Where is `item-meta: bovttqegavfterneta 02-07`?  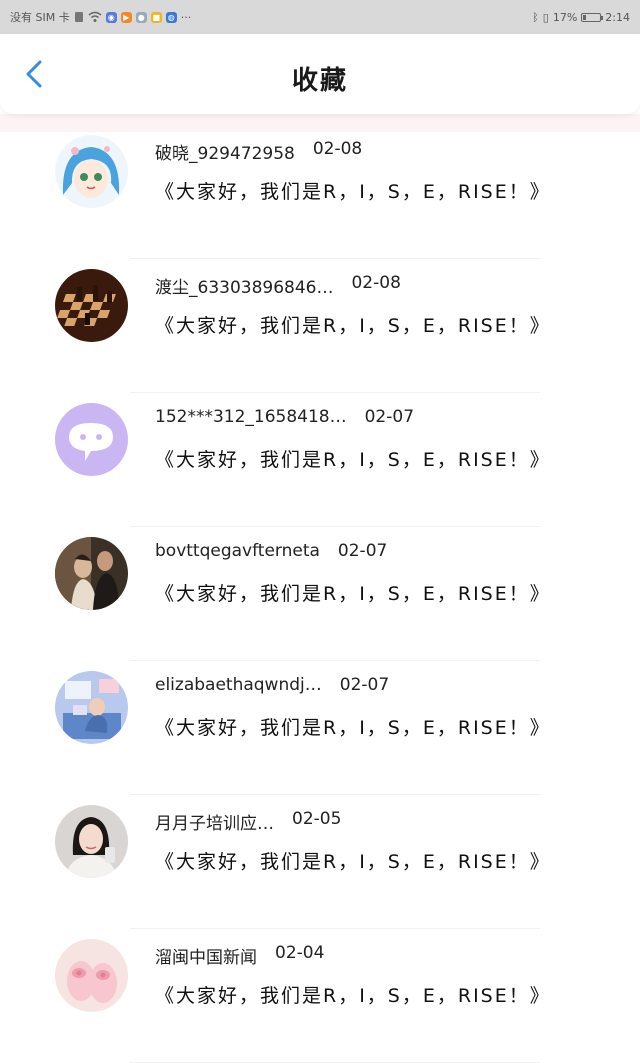
item-meta: bovttqegavfterneta 02-07 is located at coordinates (271, 551).